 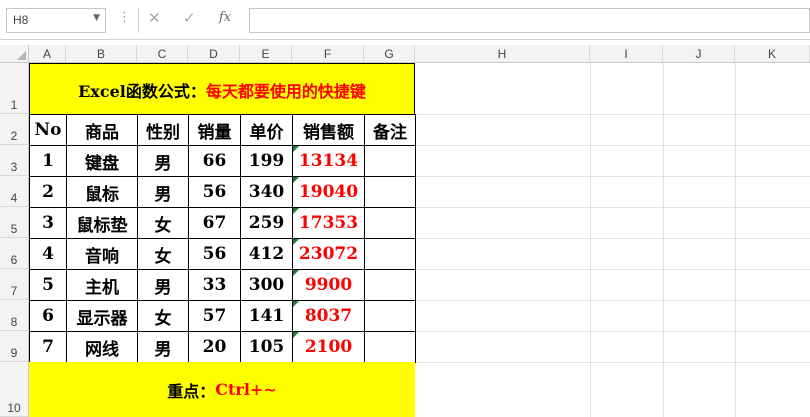 I want to click on column-header-e: E, so click(x=266, y=54).